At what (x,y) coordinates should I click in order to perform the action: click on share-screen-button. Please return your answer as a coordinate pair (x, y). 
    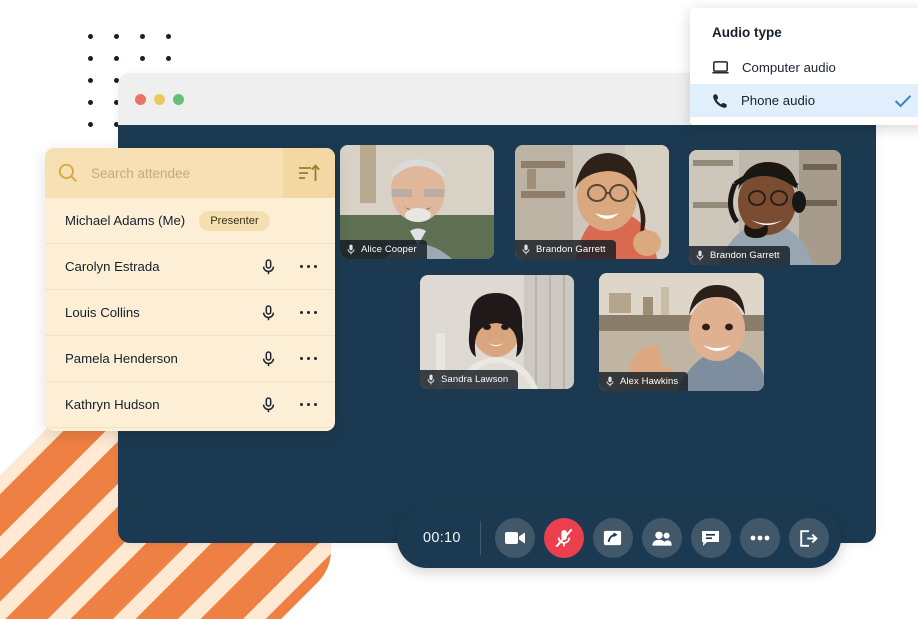
    Looking at the image, I should click on (612, 538).